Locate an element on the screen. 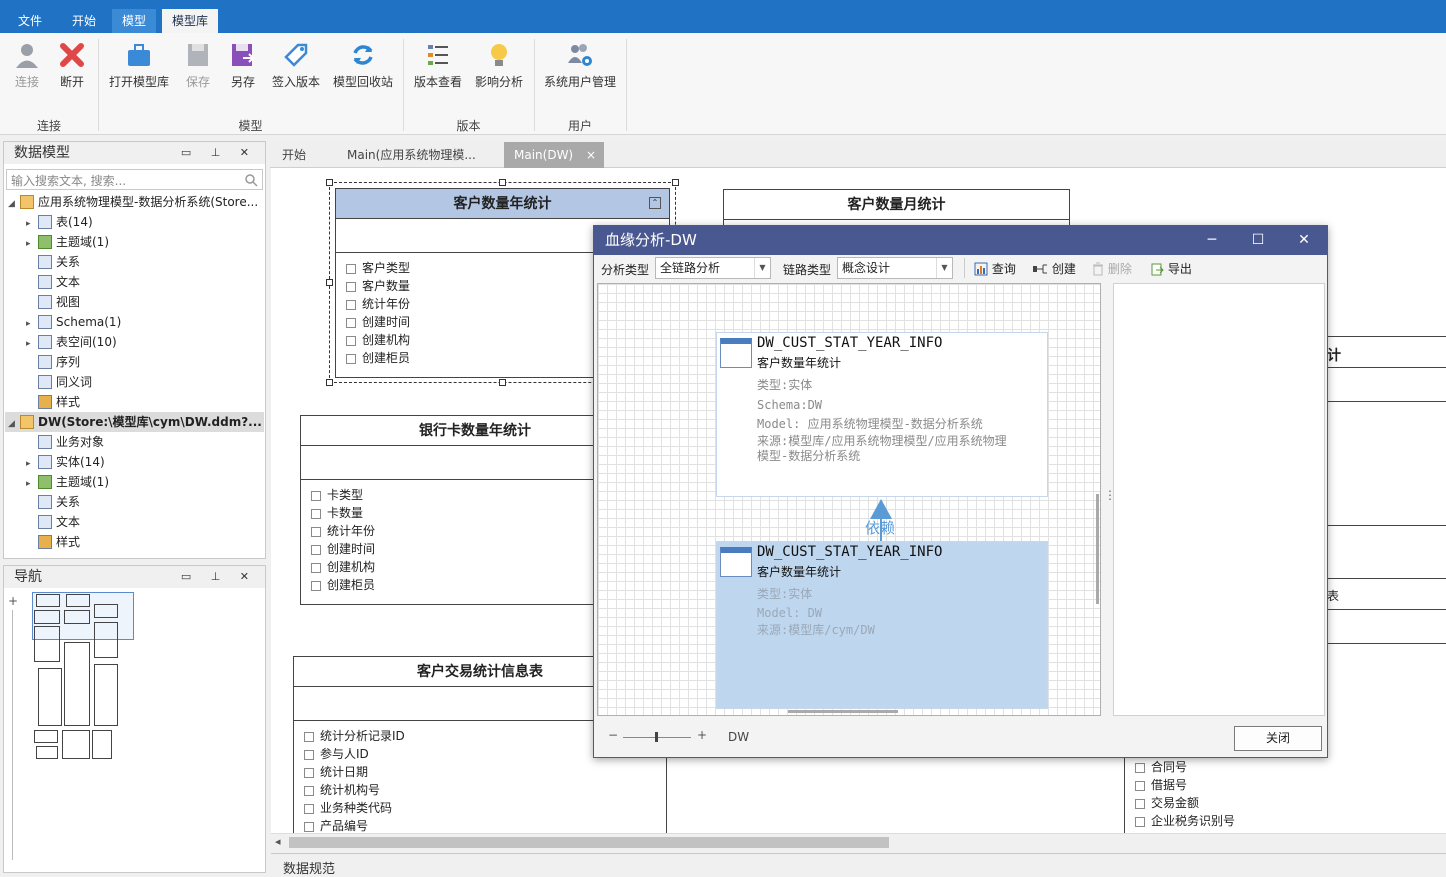 Image resolution: width=1446 pixels, height=877 pixels. entity-field: 产品编号 is located at coordinates (480, 825).